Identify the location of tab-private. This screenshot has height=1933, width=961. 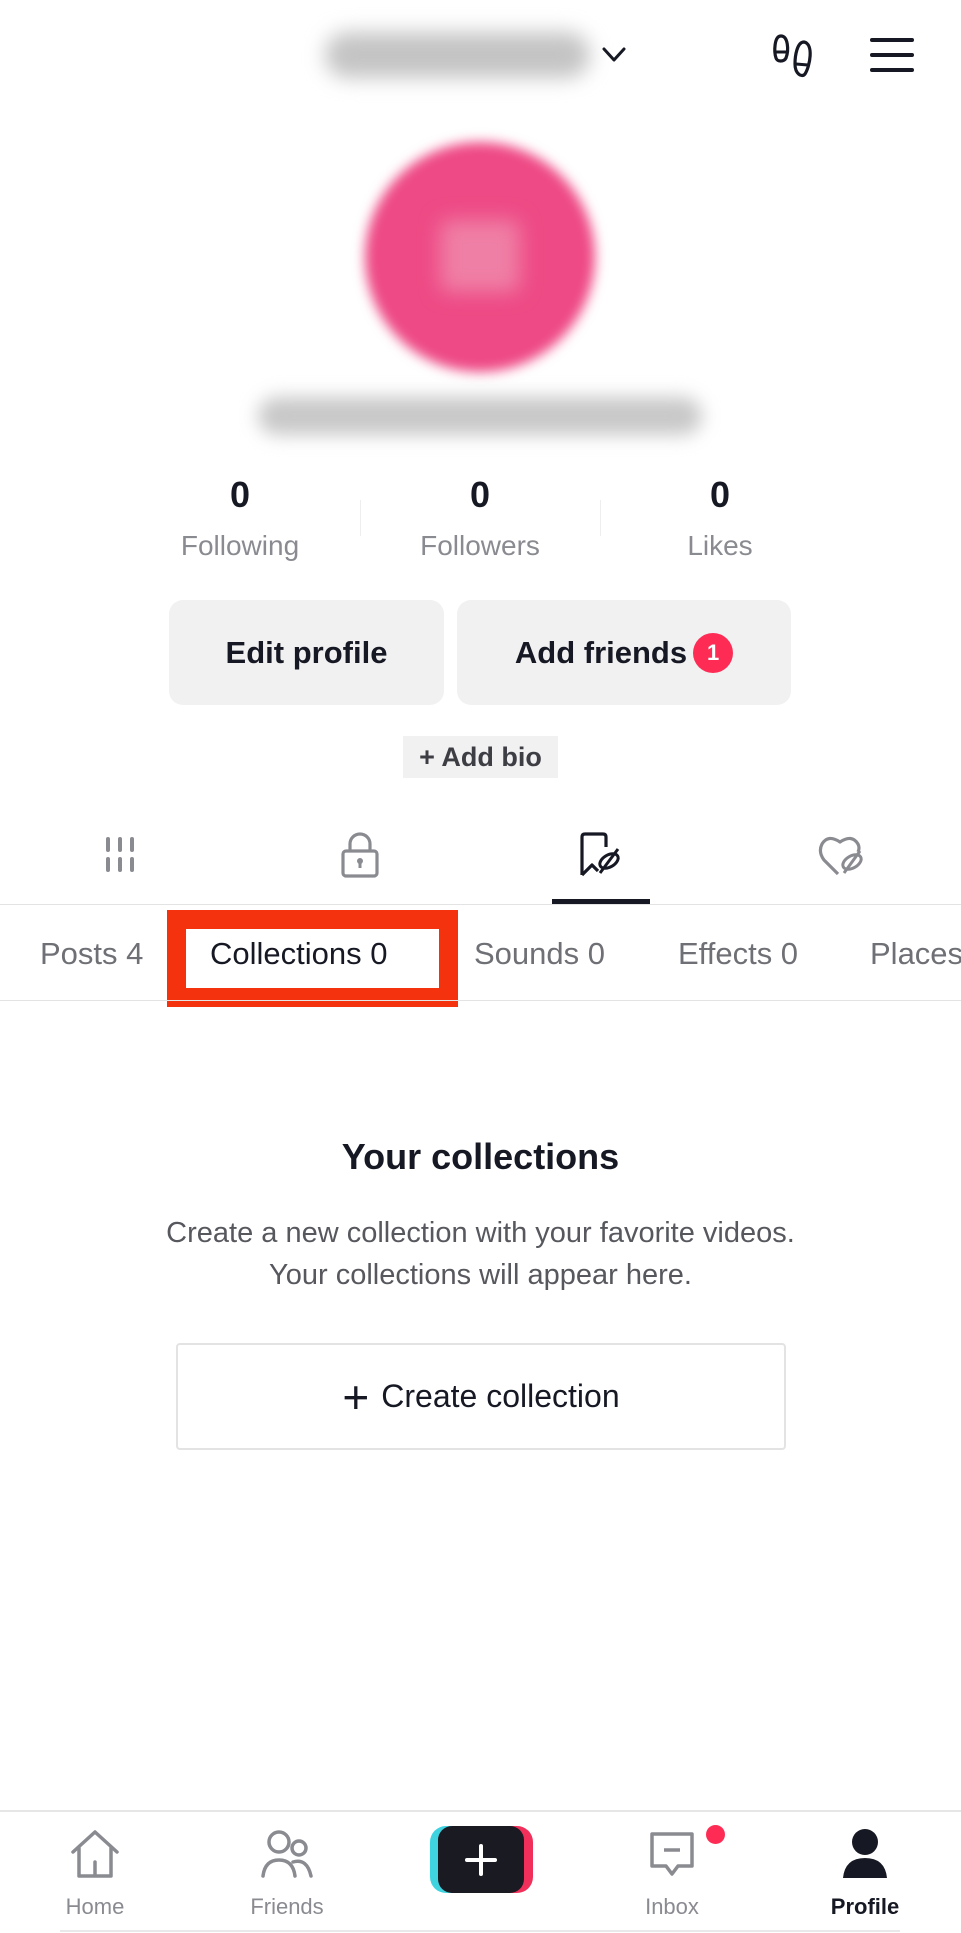
(360, 855).